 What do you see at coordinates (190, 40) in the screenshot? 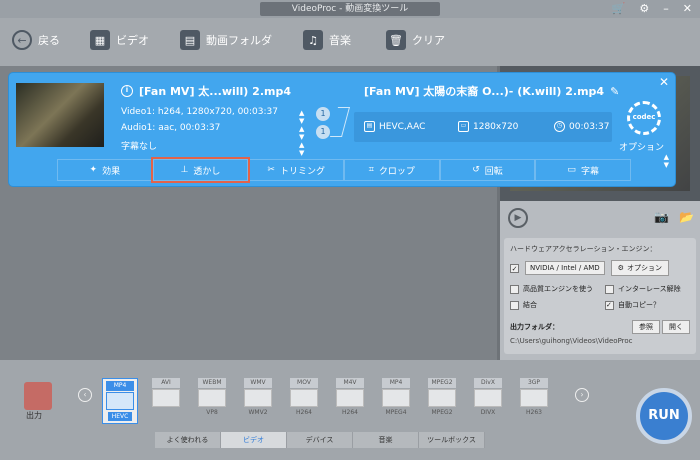
I see `folder-icon: ▤` at bounding box center [190, 40].